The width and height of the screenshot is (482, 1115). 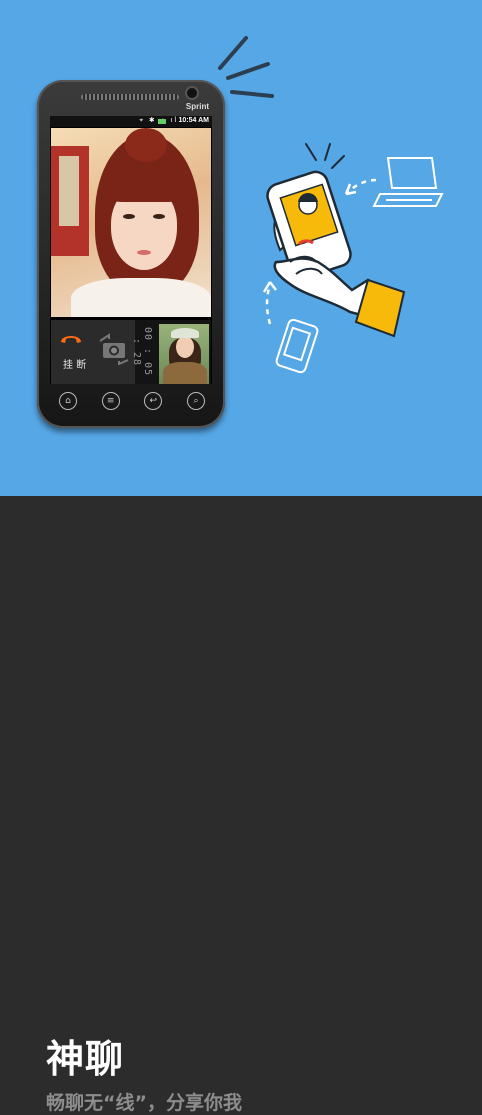 I want to click on arrow-to-phone-icon, so click(x=268, y=304).